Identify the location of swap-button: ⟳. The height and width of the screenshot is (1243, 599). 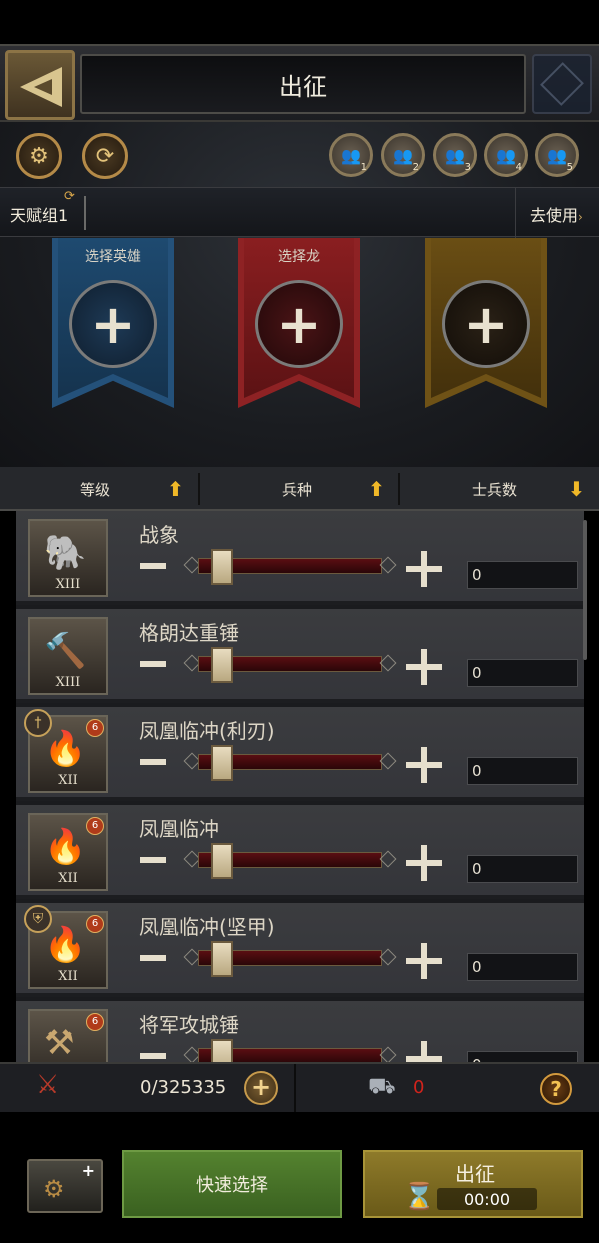
(105, 156).